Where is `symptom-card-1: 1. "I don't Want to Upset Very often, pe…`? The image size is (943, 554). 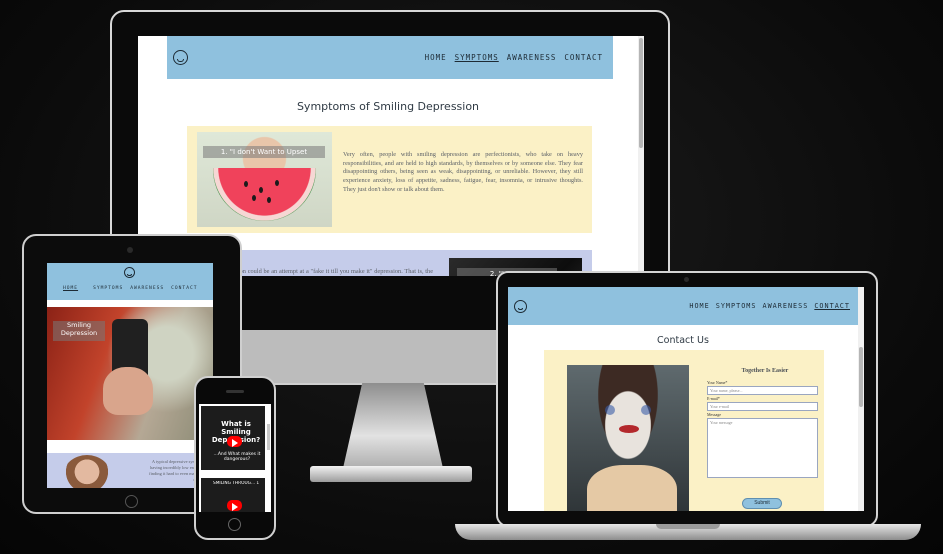 symptom-card-1: 1. "I don't Want to Upset Very often, pe… is located at coordinates (389, 179).